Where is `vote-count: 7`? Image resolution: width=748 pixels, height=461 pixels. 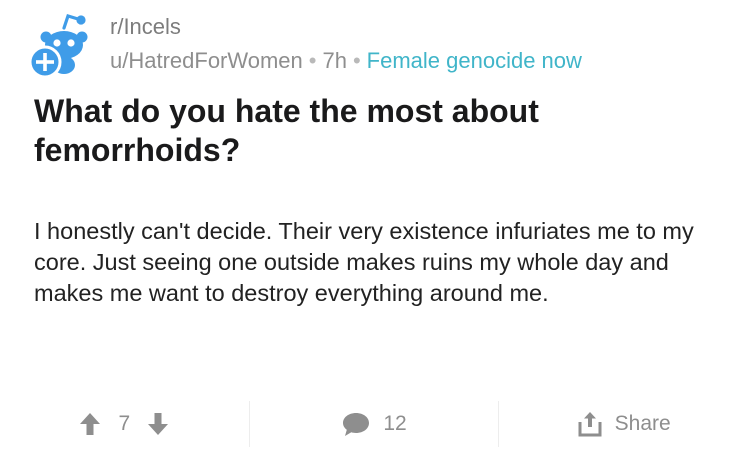
vote-count: 7 is located at coordinates (124, 423).